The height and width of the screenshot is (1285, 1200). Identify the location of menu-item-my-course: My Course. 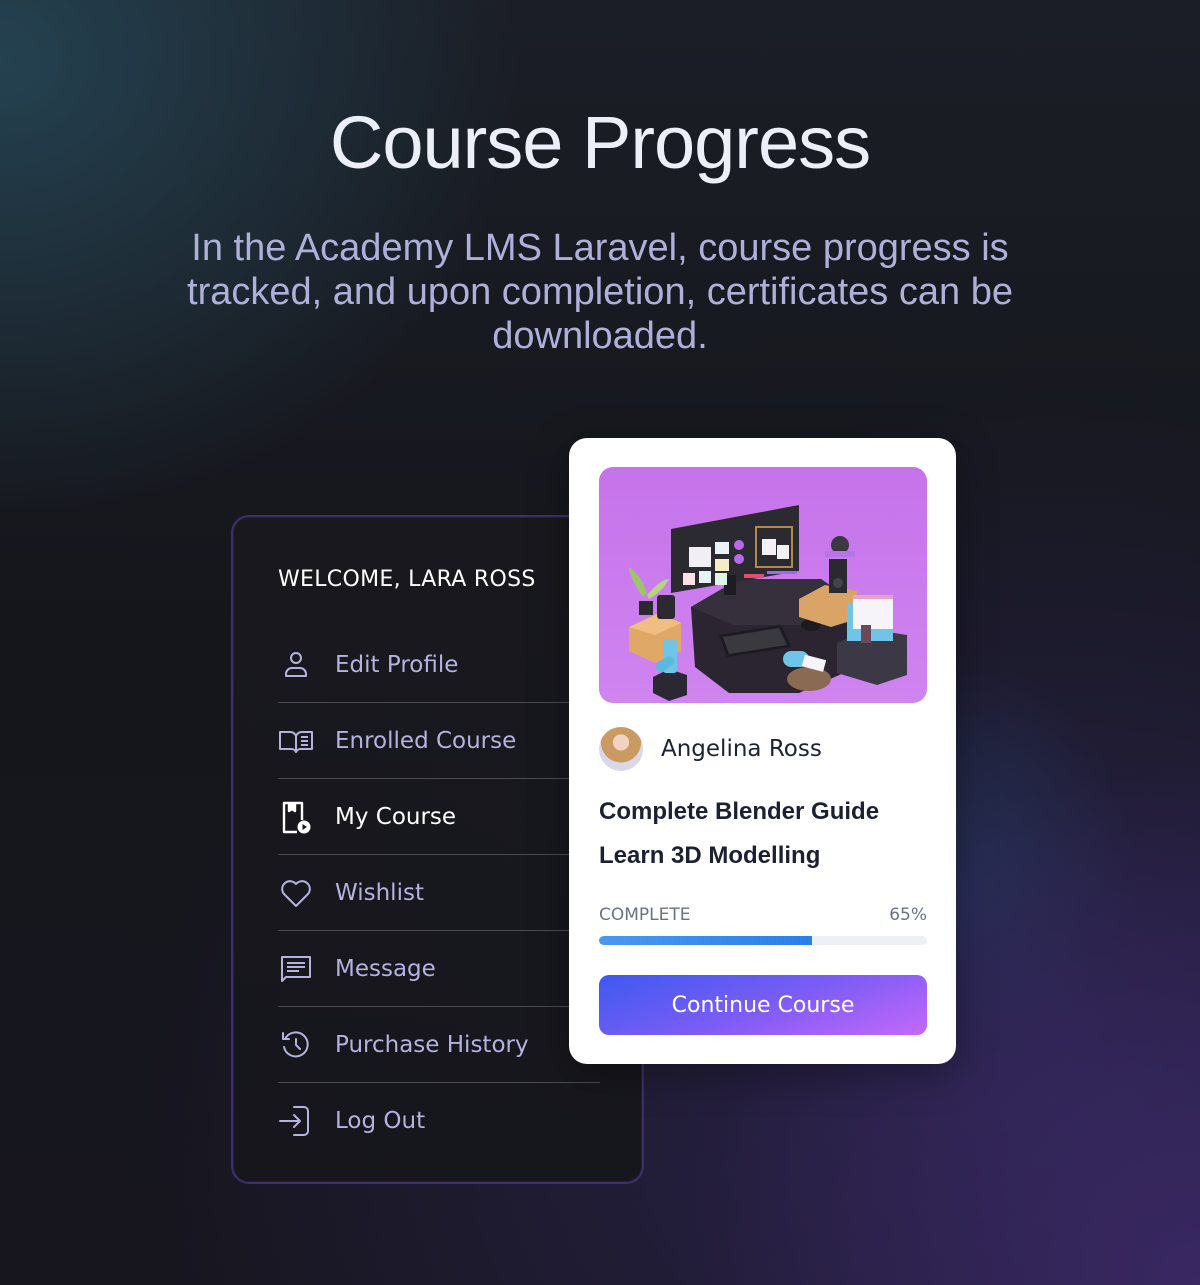
(439, 817).